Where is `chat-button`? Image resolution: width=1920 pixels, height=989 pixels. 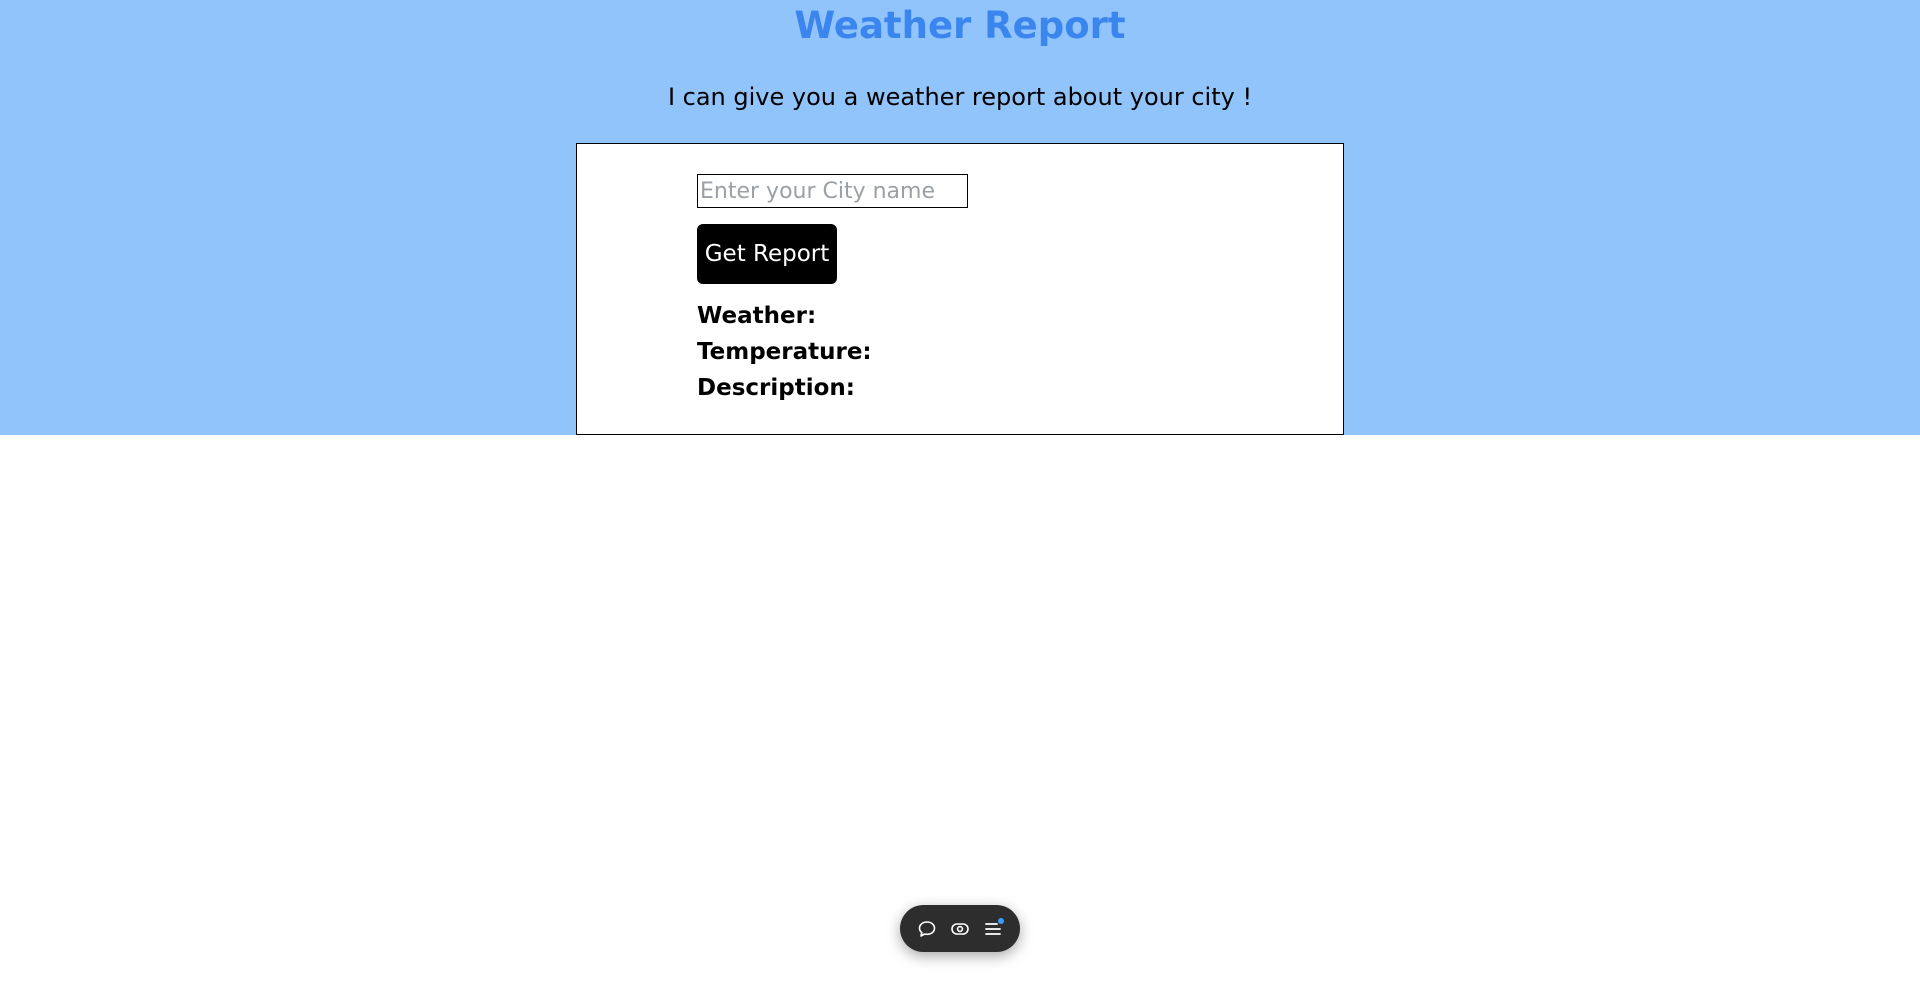 chat-button is located at coordinates (927, 929).